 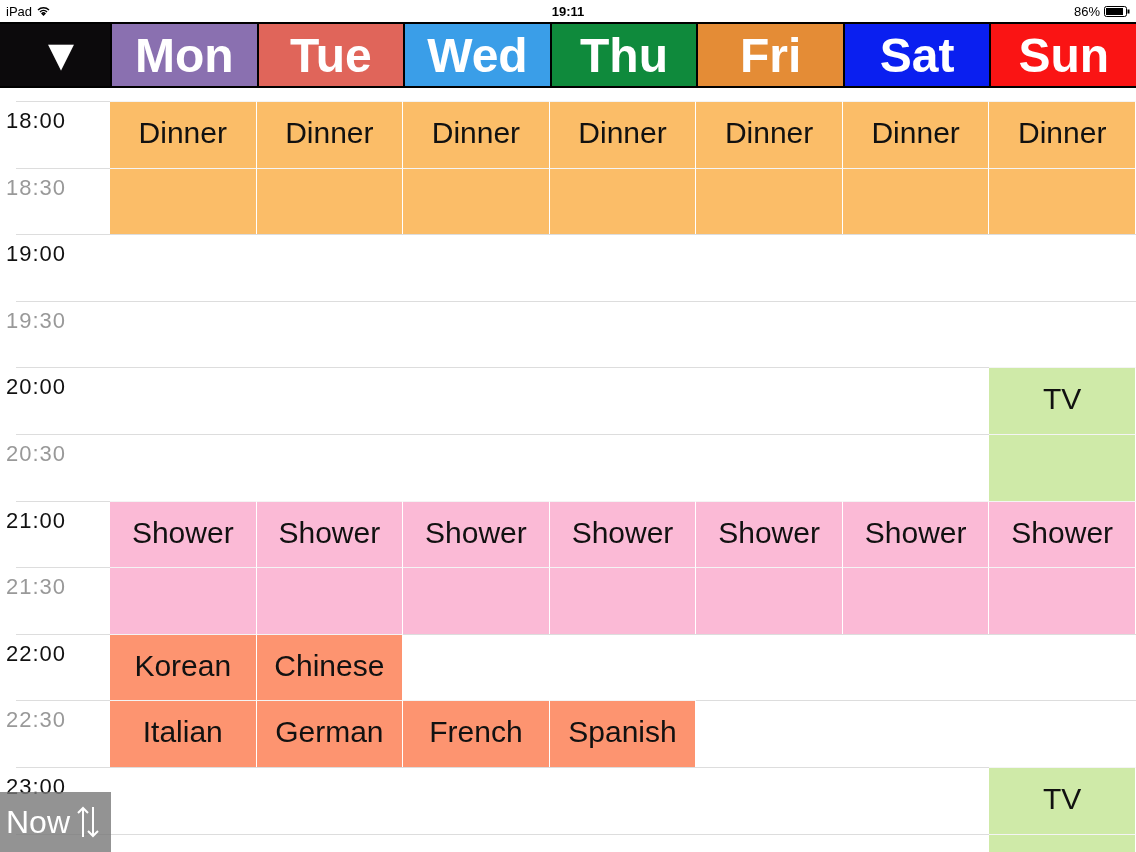 What do you see at coordinates (36, 453) in the screenshot?
I see `time-label: 20:30` at bounding box center [36, 453].